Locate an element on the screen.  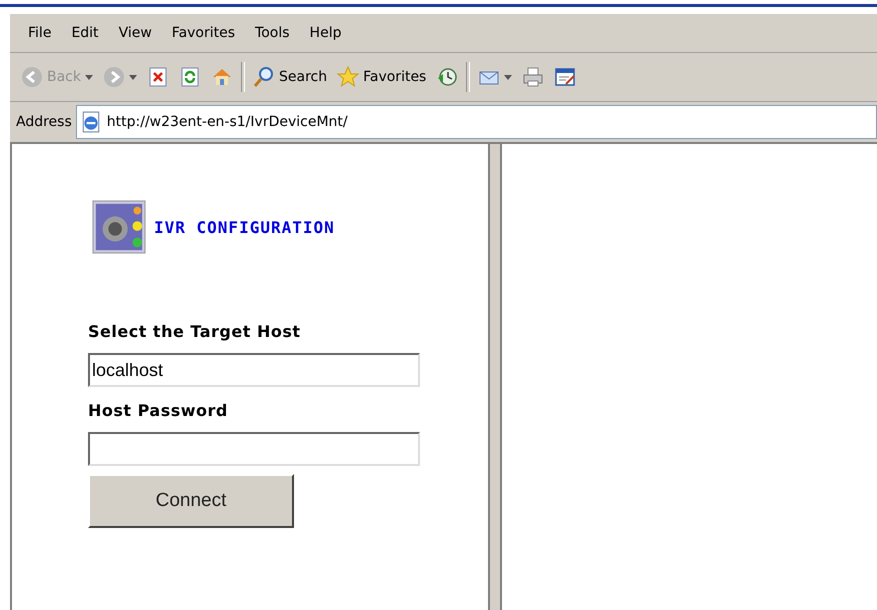
printer-icon is located at coordinates (533, 77).